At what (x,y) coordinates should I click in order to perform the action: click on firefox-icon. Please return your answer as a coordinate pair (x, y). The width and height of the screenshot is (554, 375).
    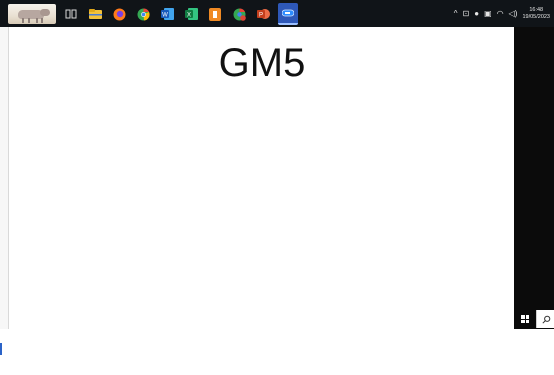
    Looking at the image, I should click on (119, 14).